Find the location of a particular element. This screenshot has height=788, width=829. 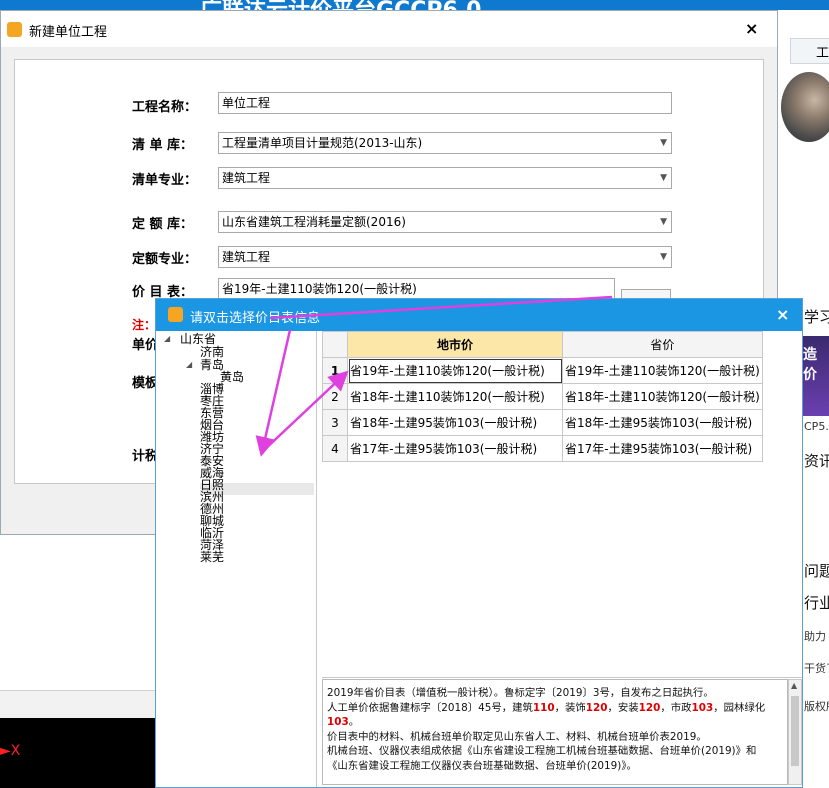

arrow-to-tree-icon is located at coordinates (273, 393).